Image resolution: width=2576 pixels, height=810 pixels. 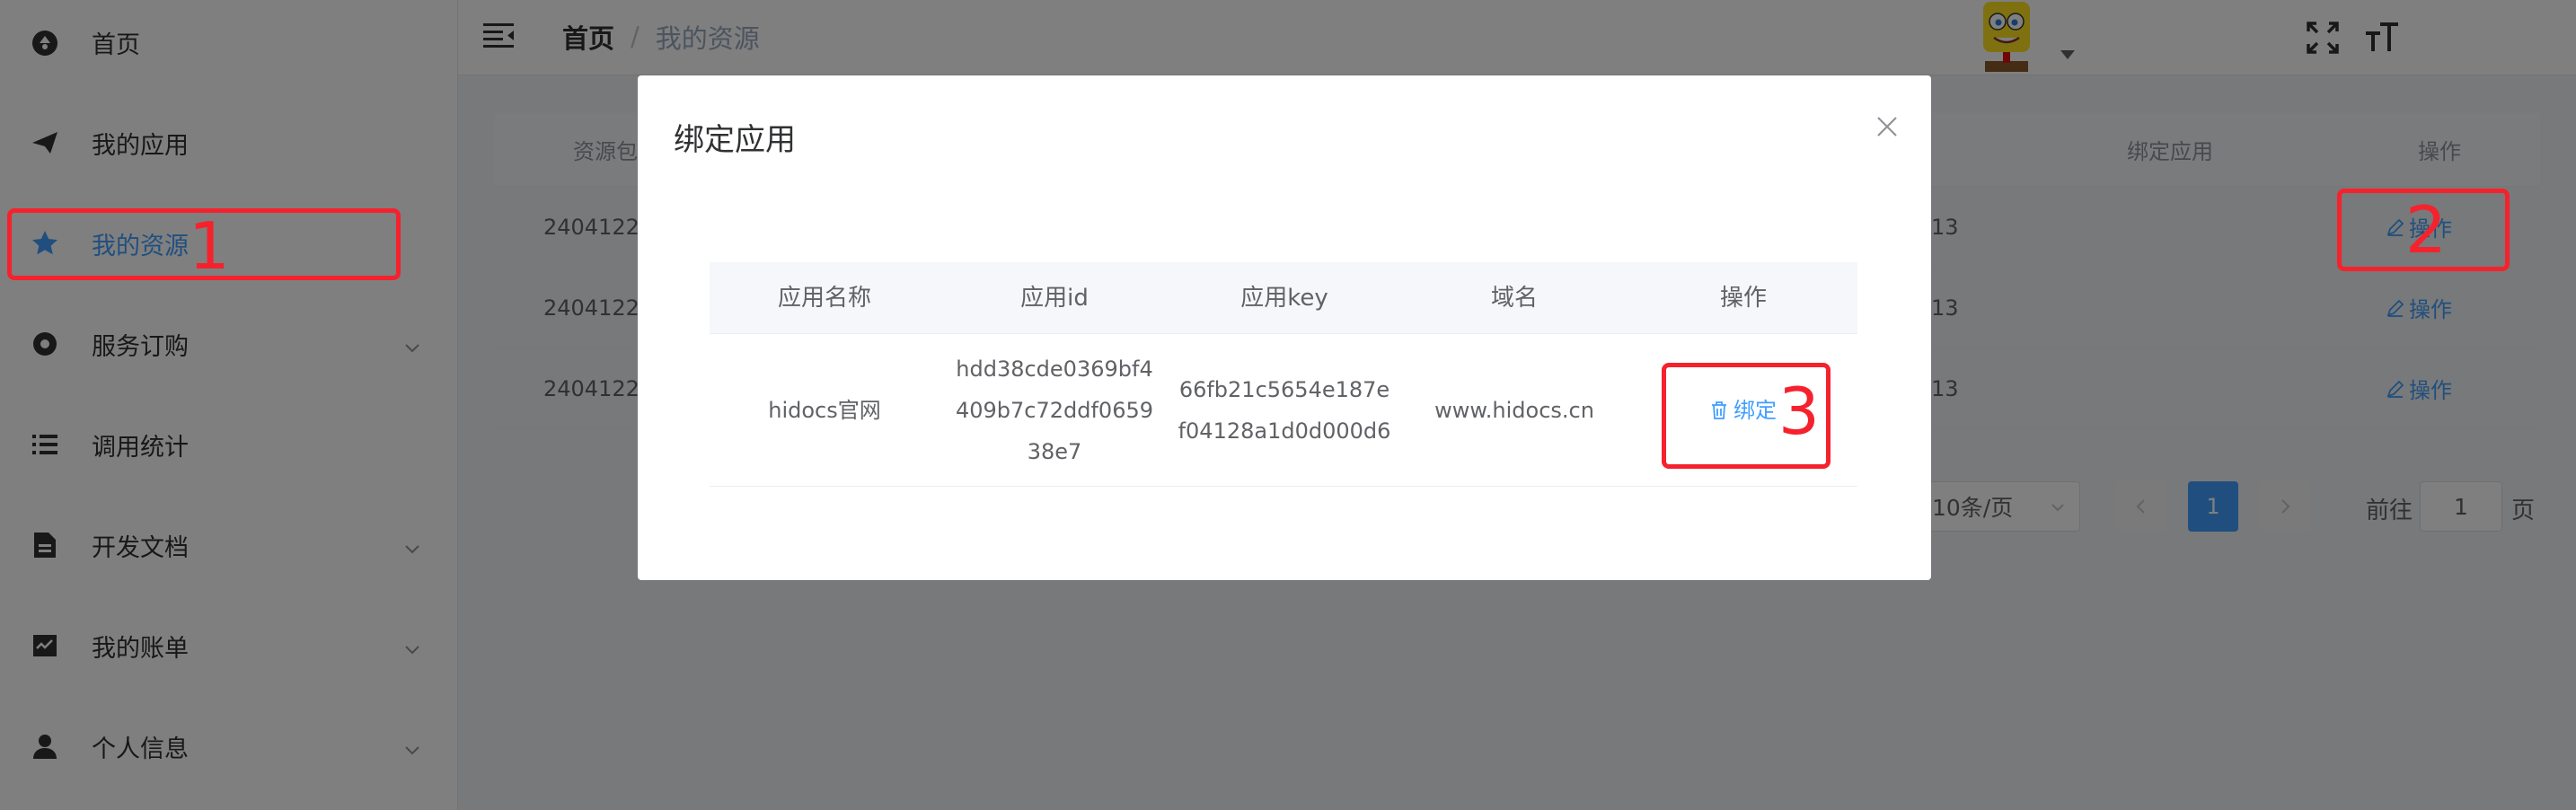 What do you see at coordinates (1743, 298) in the screenshot?
I see `column-header: 操作` at bounding box center [1743, 298].